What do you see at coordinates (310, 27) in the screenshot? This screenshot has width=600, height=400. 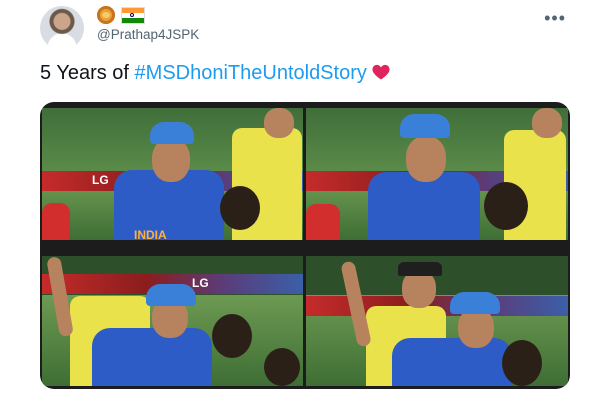 I see `tweet-header: @Prathap4JSPK •••` at bounding box center [310, 27].